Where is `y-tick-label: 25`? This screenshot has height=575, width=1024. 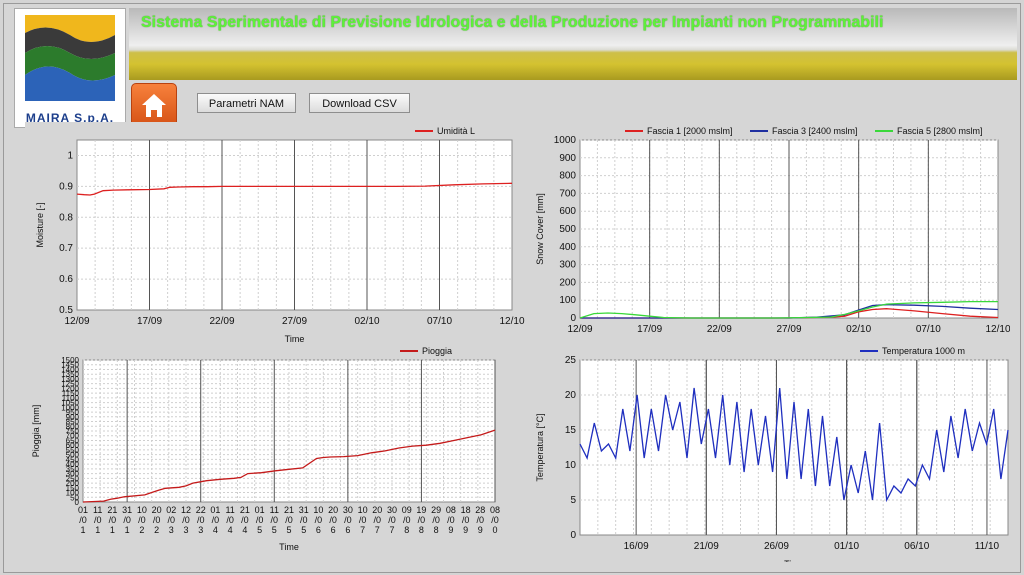
y-tick-label: 25 is located at coordinates (571, 360).